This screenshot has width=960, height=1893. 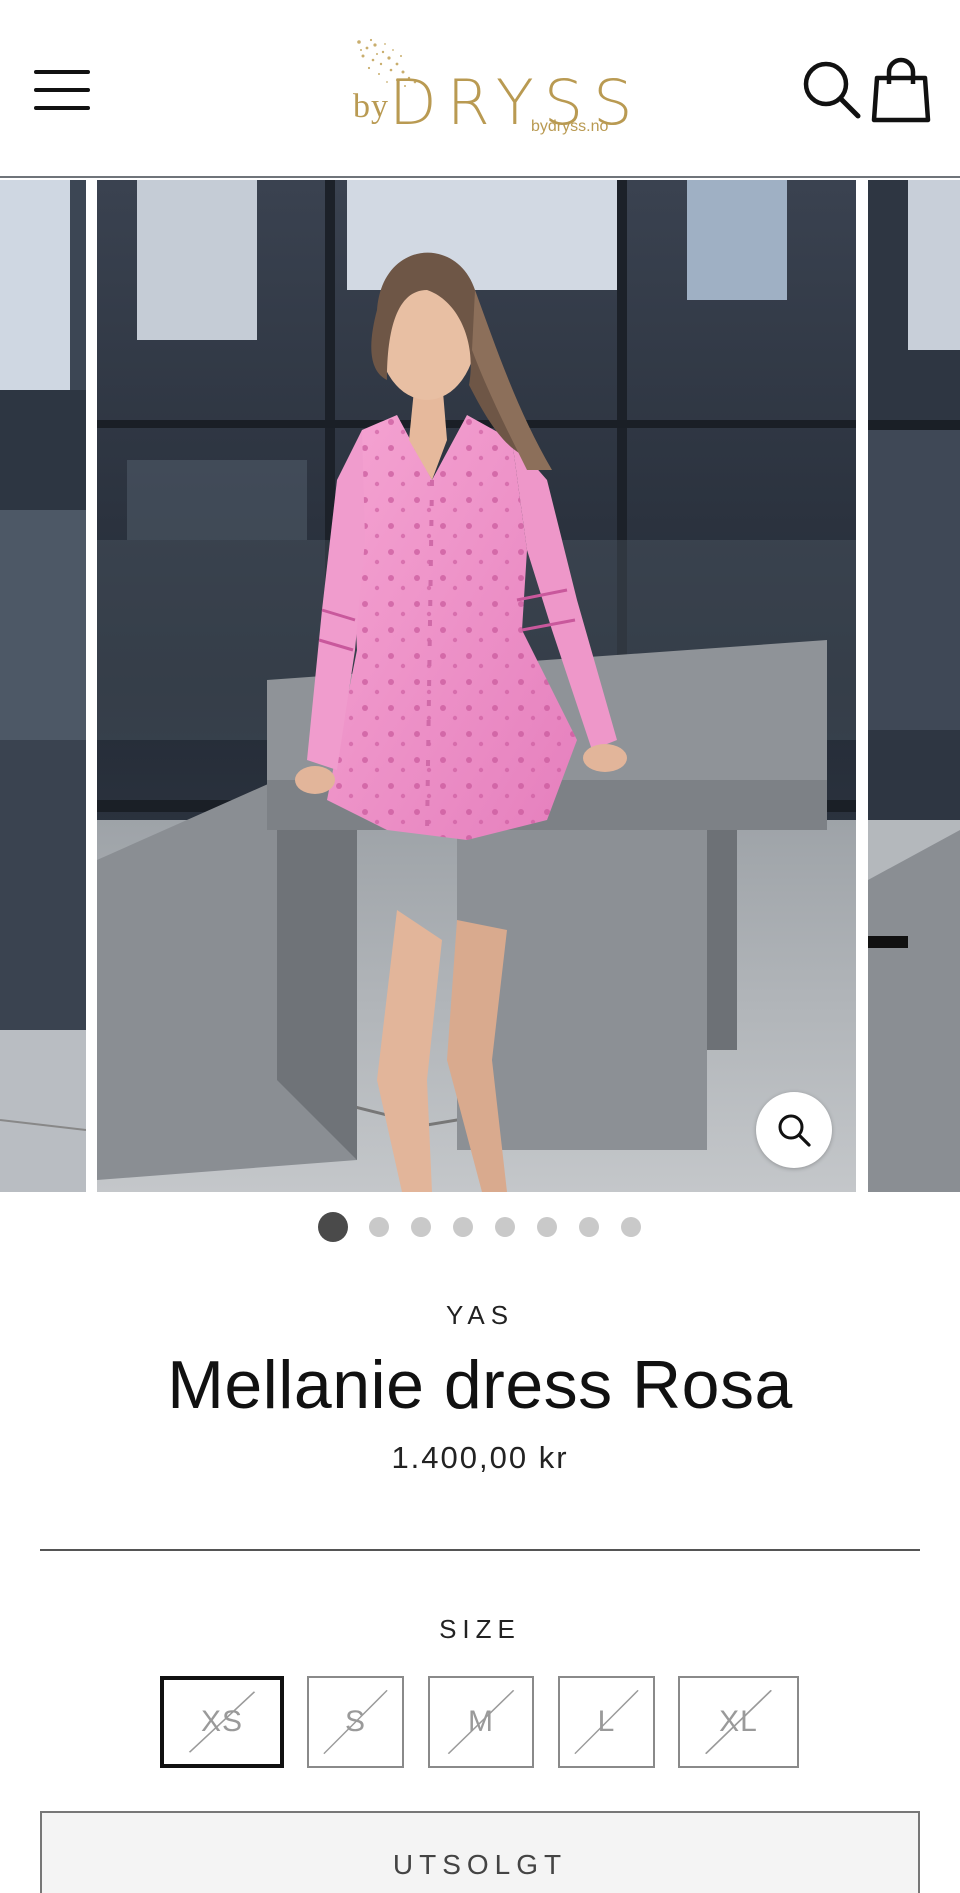 I want to click on size-option-l: L, so click(x=606, y=1722).